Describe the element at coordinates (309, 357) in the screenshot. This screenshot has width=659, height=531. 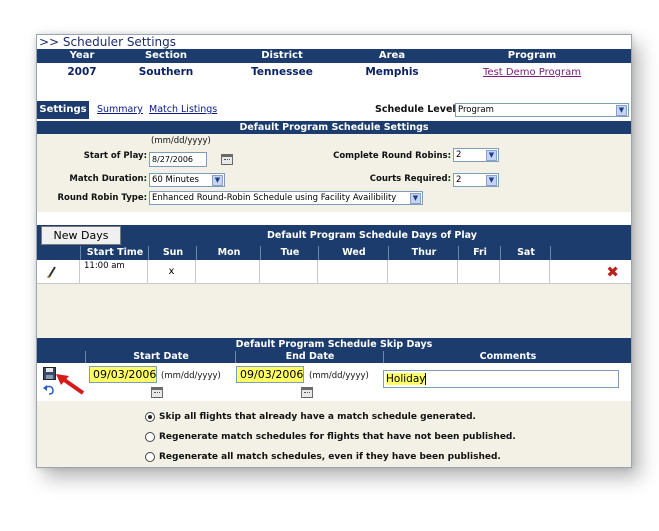
I see `col-end-date: End Date` at that location.